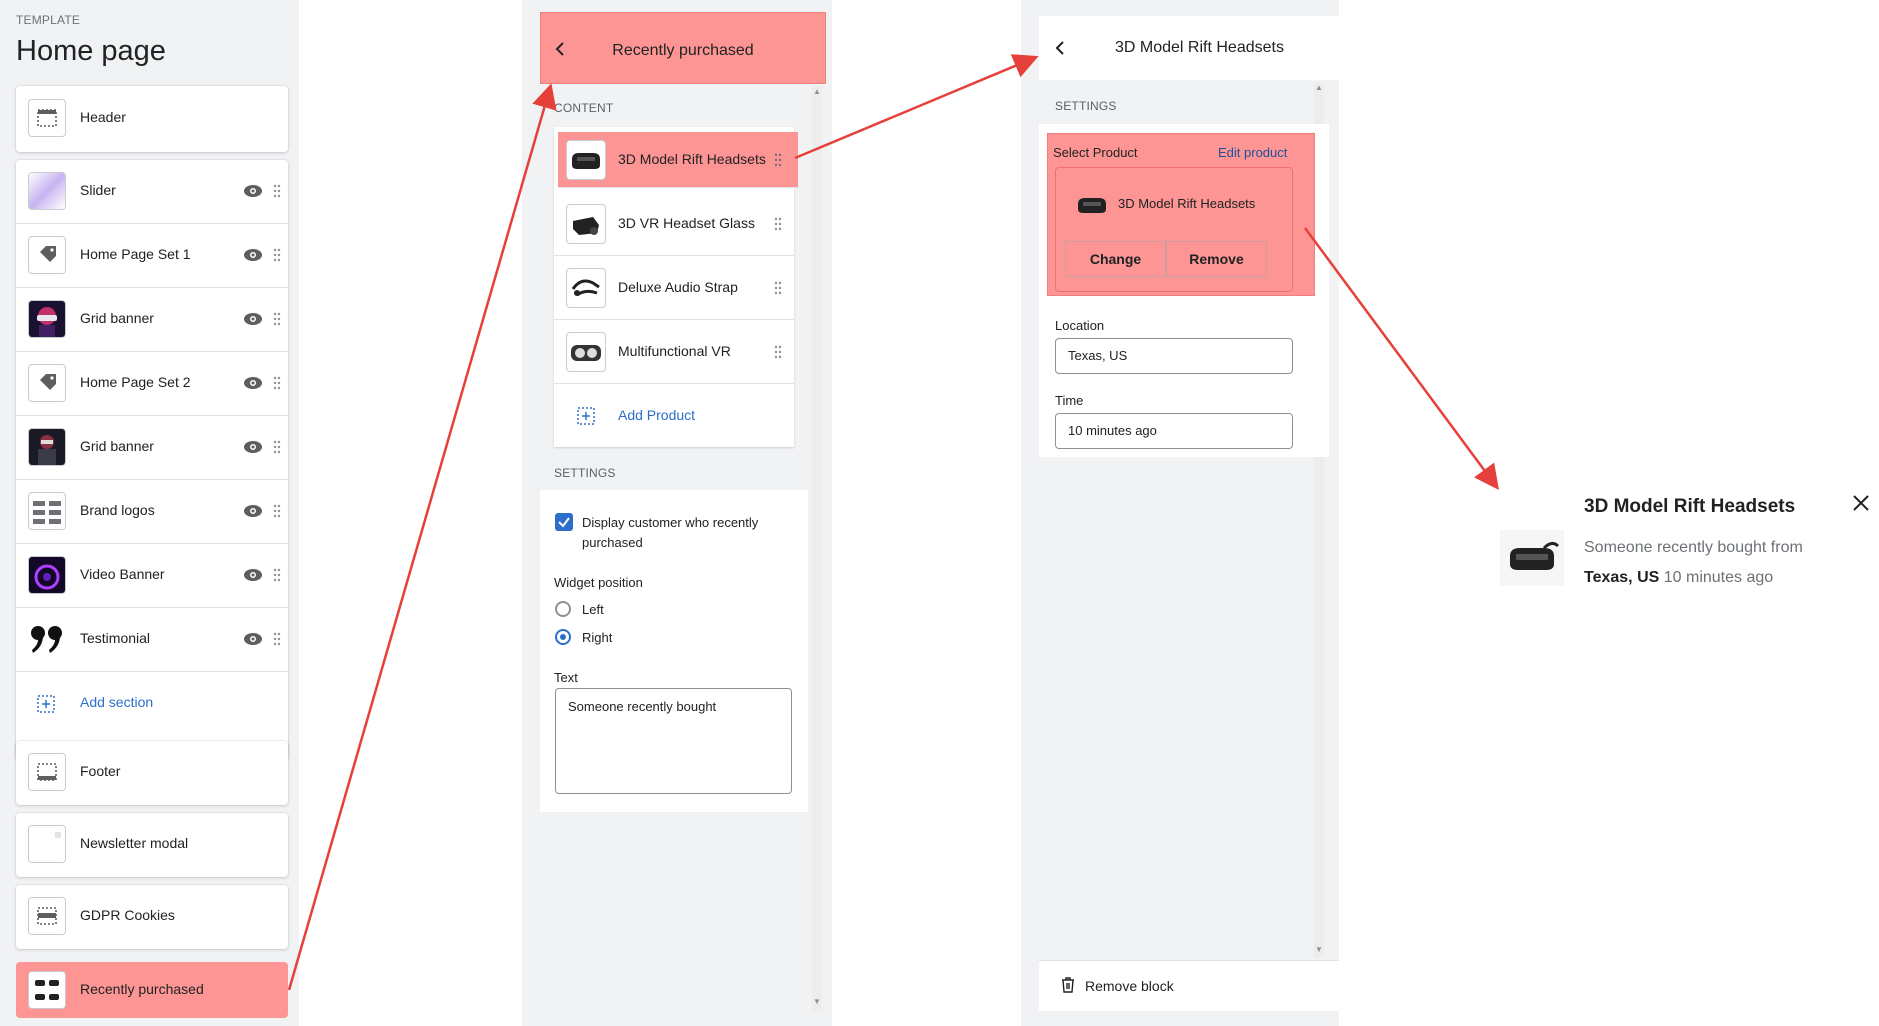 The height and width of the screenshot is (1026, 1879). I want to click on checkmark-icon, so click(564, 522).